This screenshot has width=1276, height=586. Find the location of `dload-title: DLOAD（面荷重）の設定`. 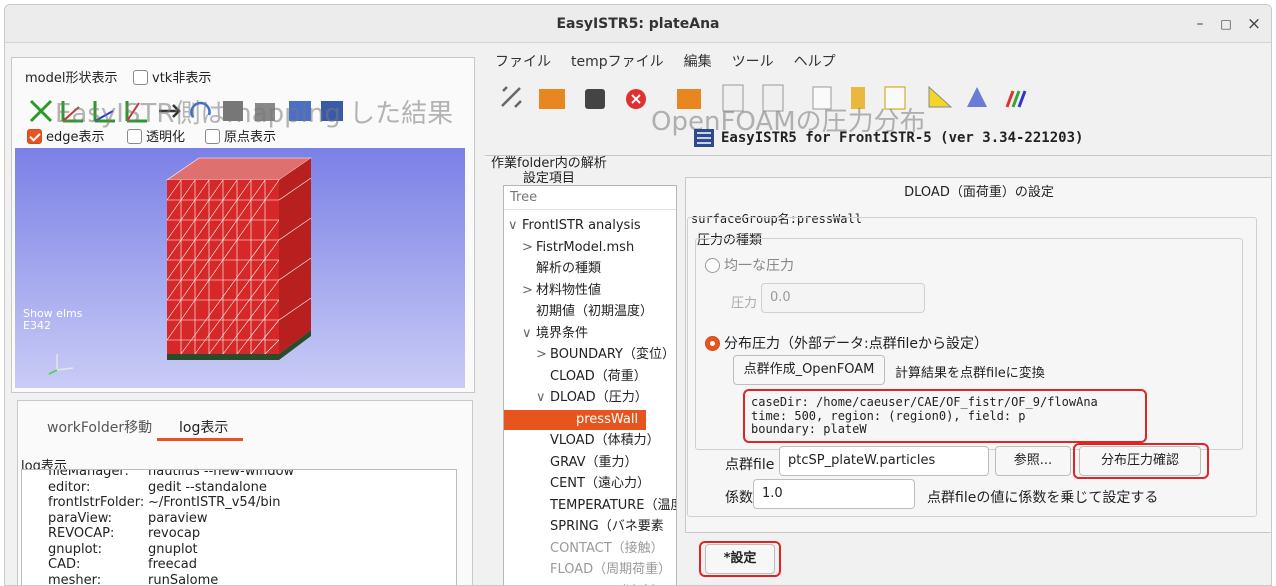

dload-title: DLOAD（面荷重）の設定 is located at coordinates (979, 192).